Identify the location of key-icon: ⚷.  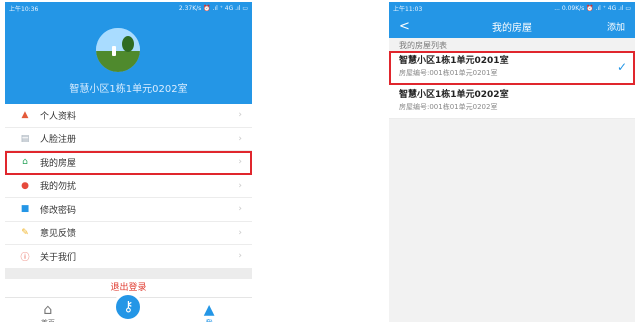
(128, 306).